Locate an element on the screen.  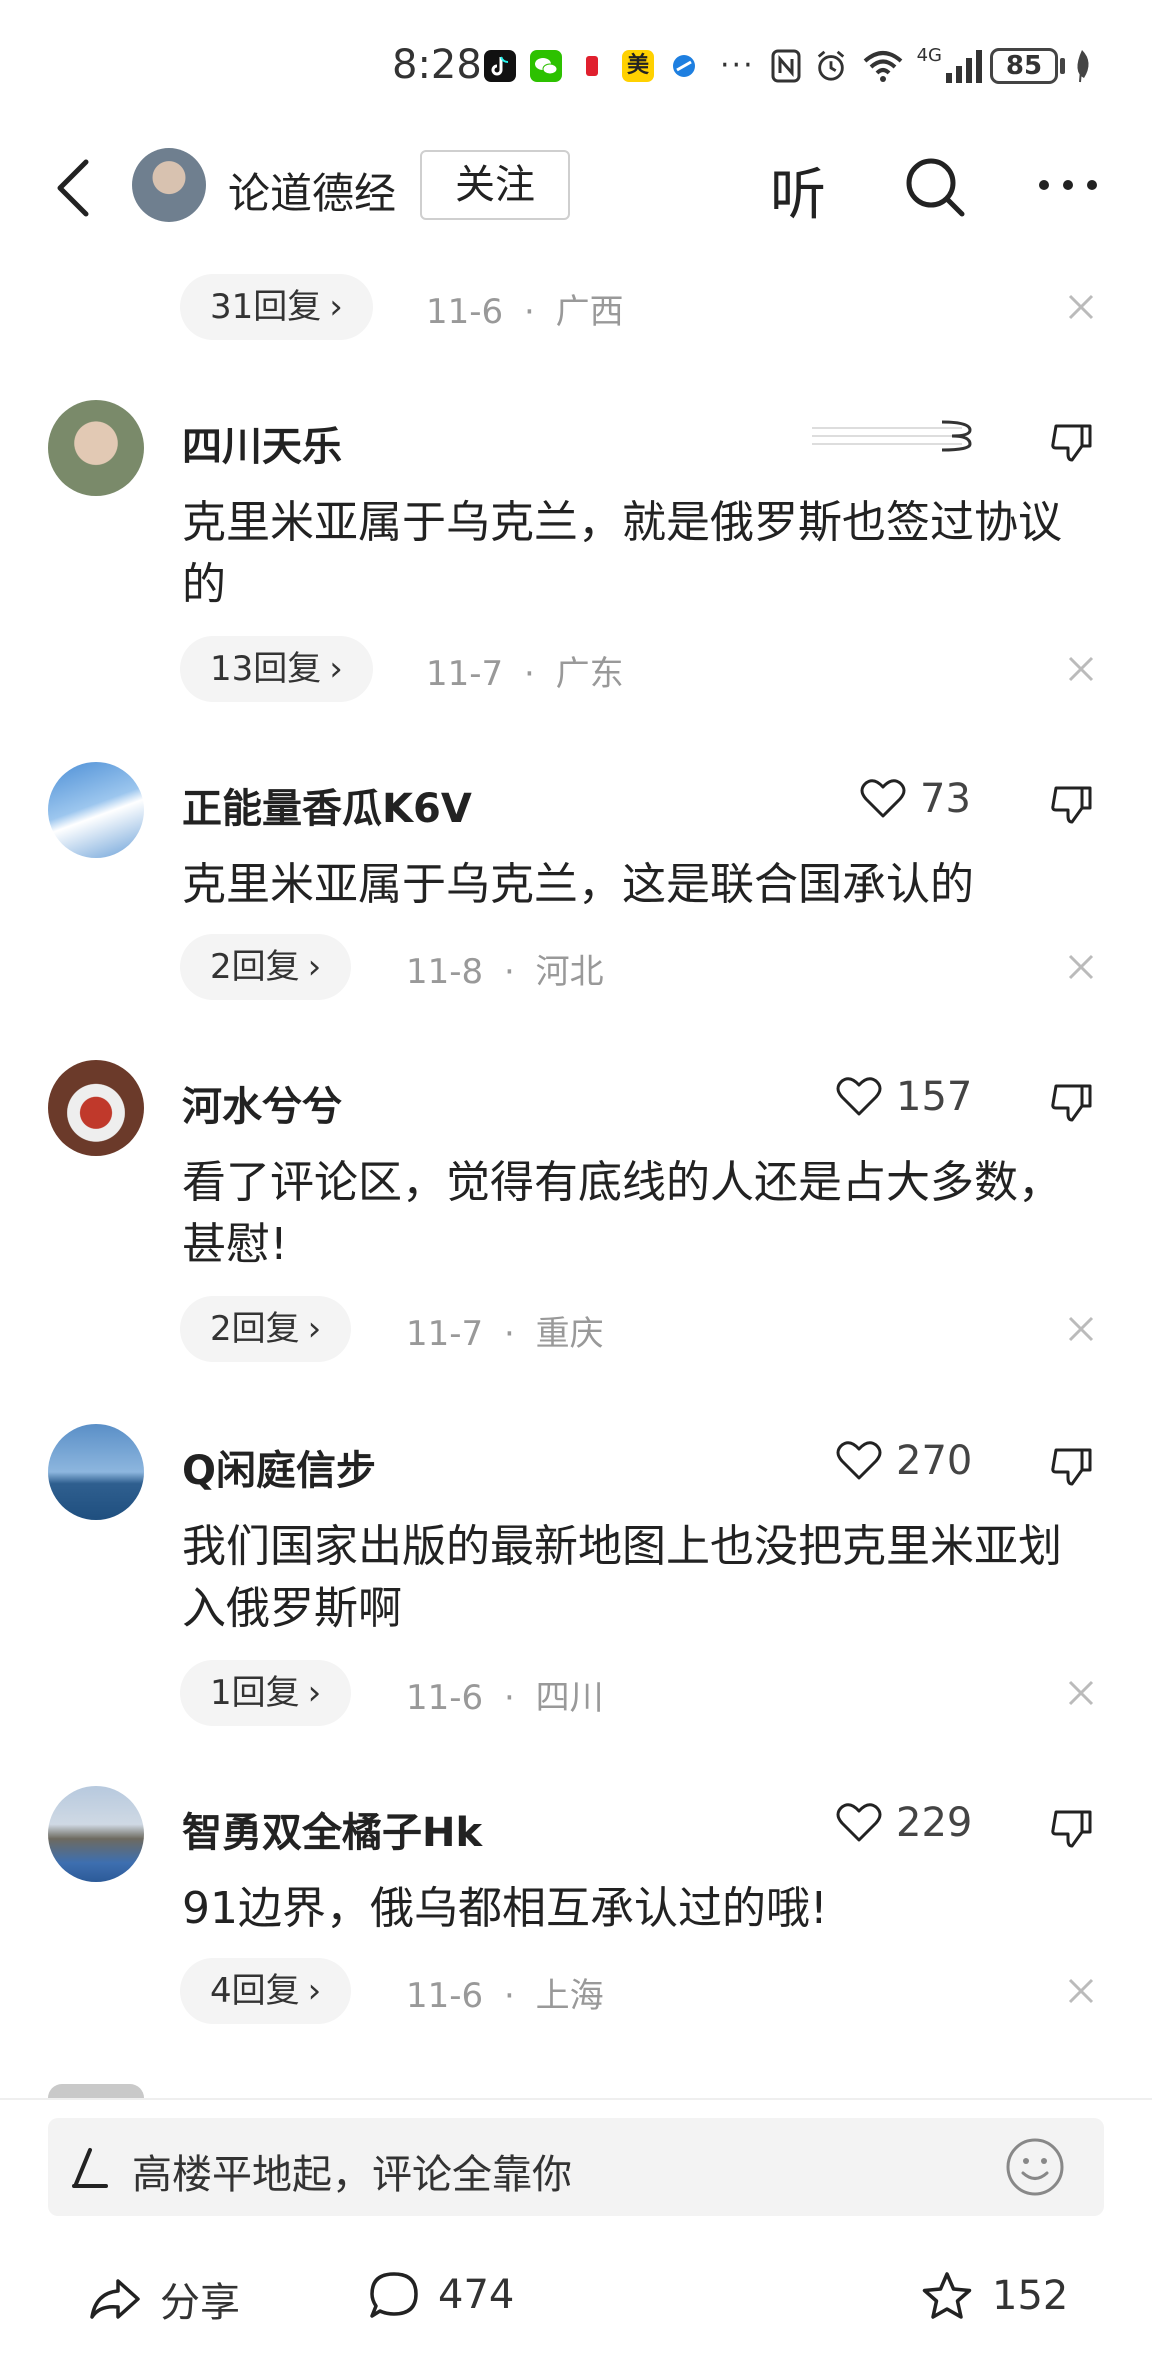
comment-username: 四川天乐 is located at coordinates (262, 443).